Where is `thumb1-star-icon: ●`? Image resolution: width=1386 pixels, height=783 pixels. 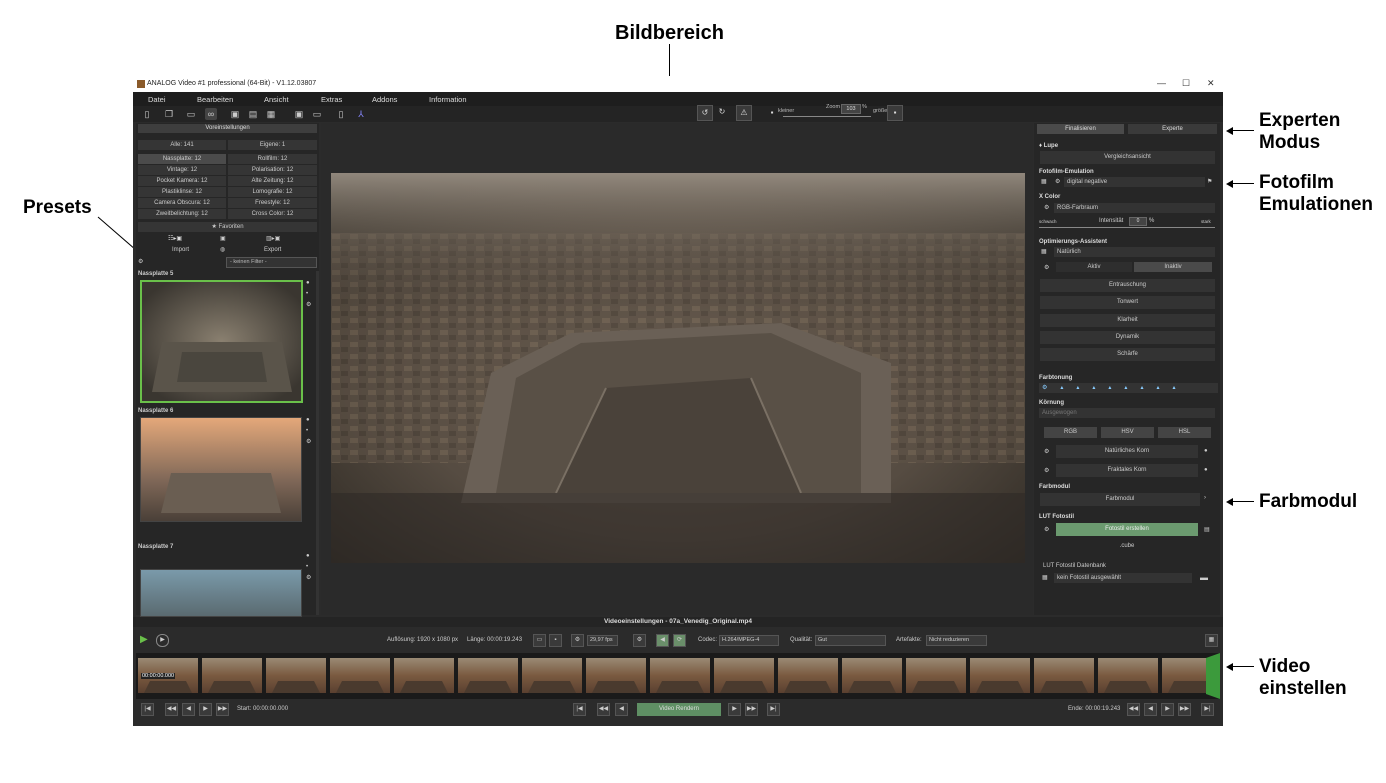 thumb1-star-icon: ● is located at coordinates (308, 283).